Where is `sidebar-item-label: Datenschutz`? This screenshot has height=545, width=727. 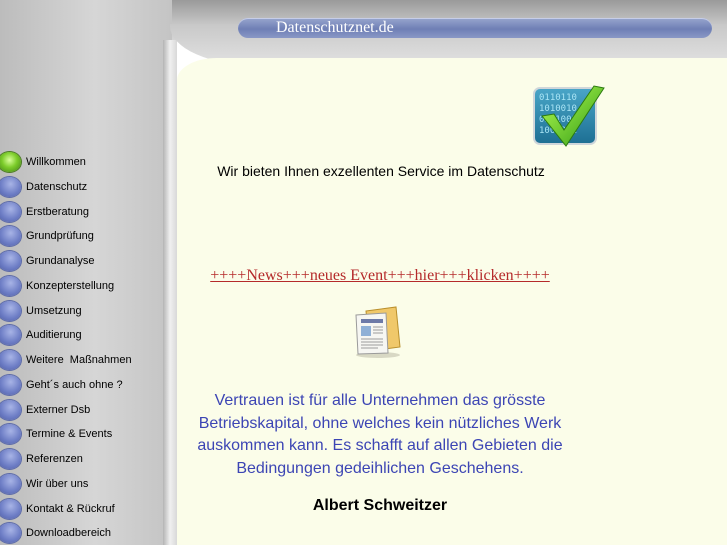 sidebar-item-label: Datenschutz is located at coordinates (57, 186).